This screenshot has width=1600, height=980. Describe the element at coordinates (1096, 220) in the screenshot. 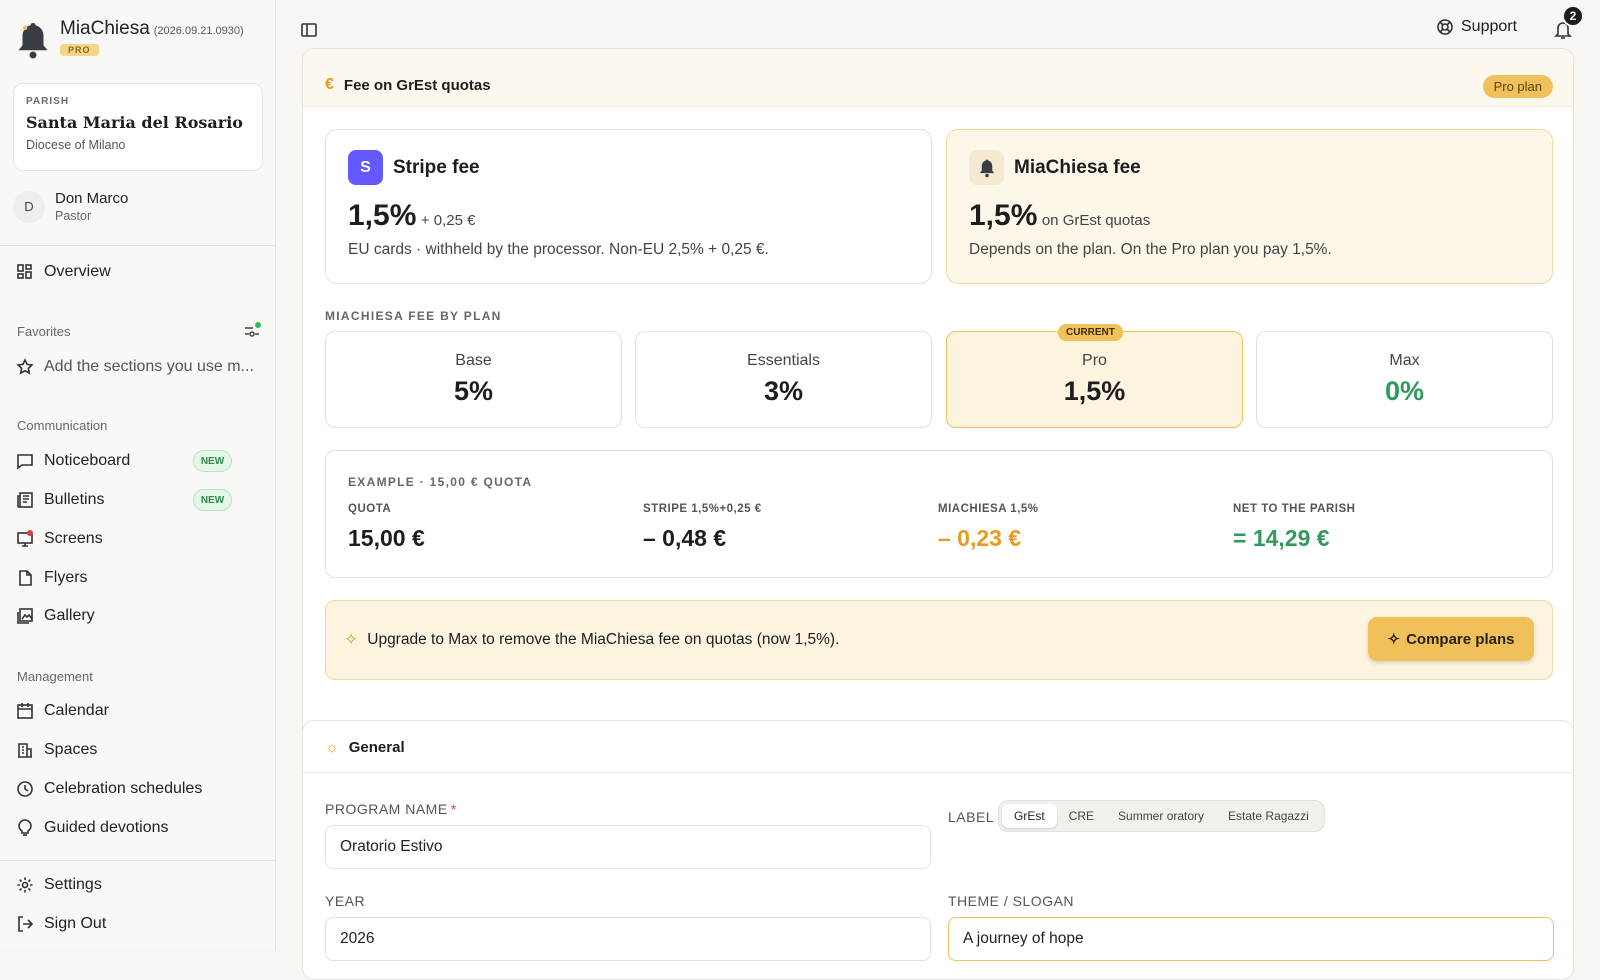

I see `miachiesa-fee-extra: on GrEst quotas` at that location.